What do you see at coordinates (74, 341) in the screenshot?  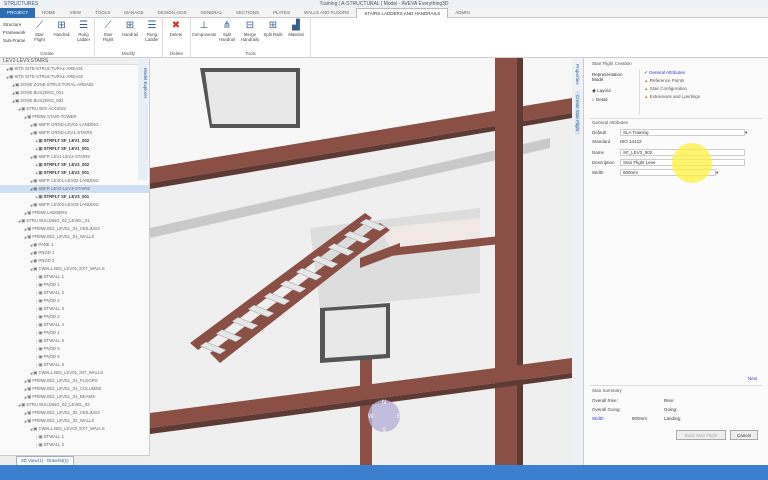 I see `tree-item: ▹ ▣ STWALL 5` at bounding box center [74, 341].